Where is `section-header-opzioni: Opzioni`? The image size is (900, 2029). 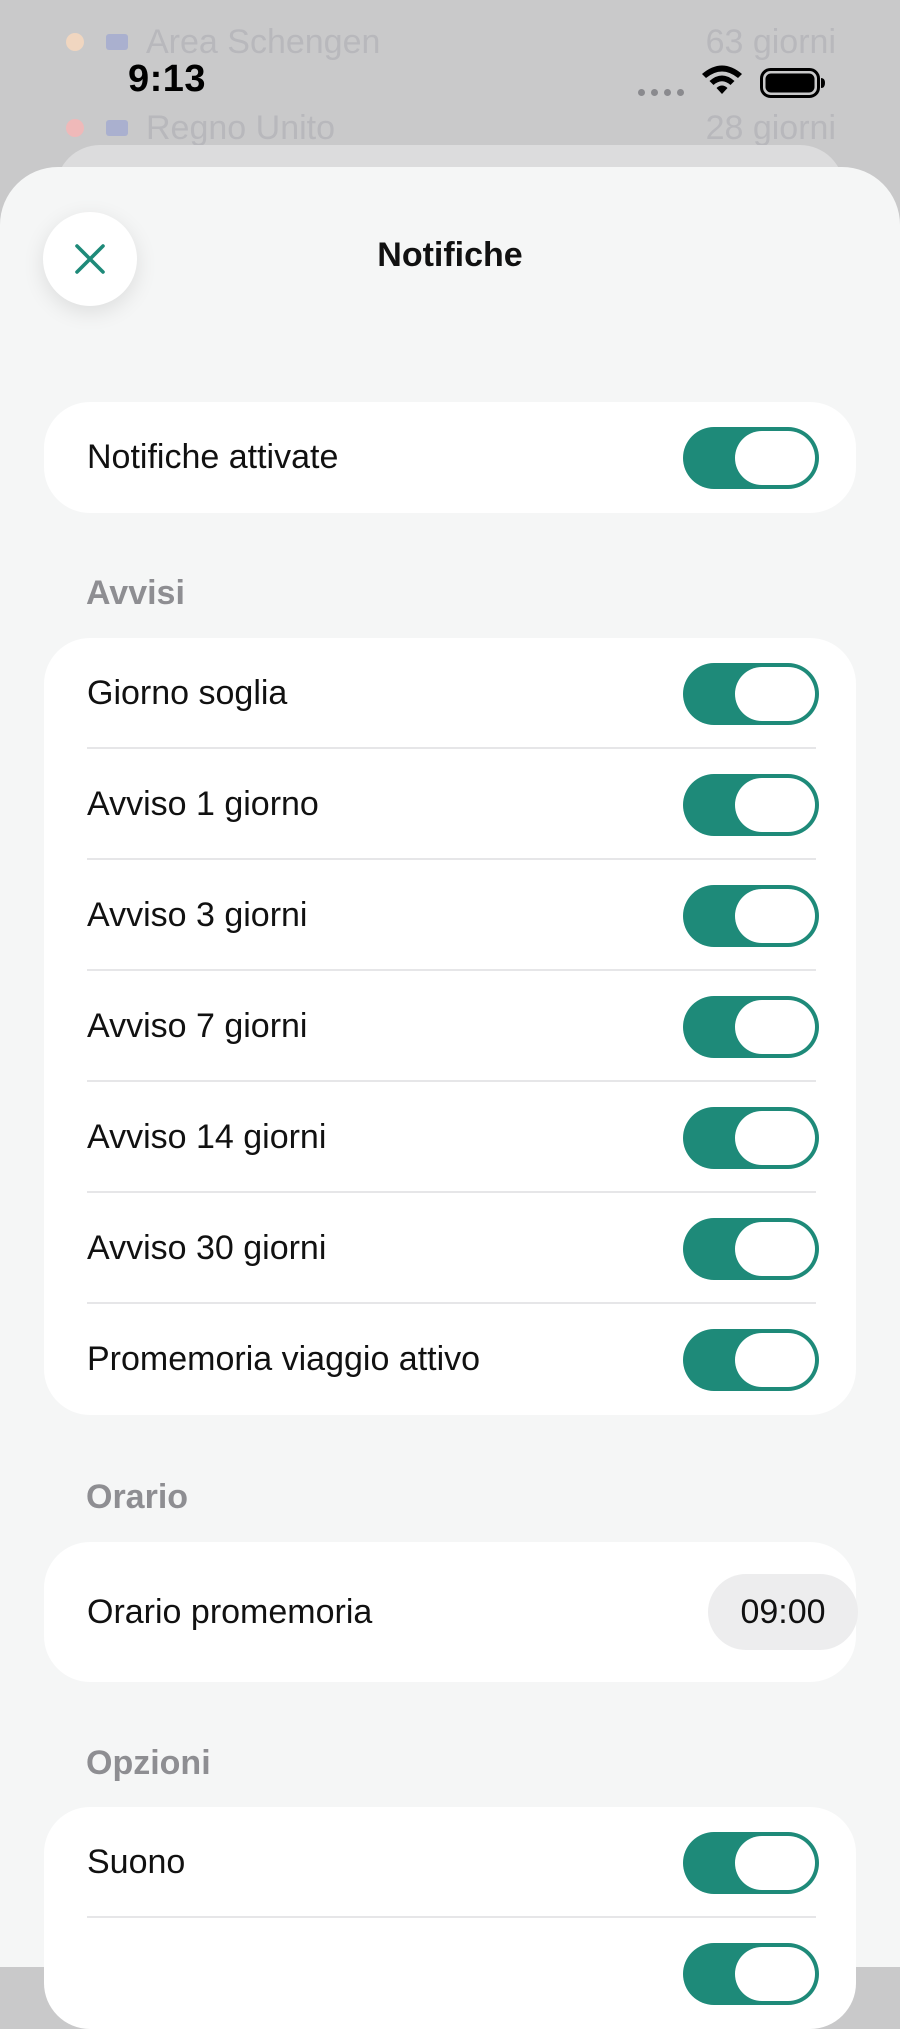
section-header-opzioni: Opzioni is located at coordinates (148, 1763).